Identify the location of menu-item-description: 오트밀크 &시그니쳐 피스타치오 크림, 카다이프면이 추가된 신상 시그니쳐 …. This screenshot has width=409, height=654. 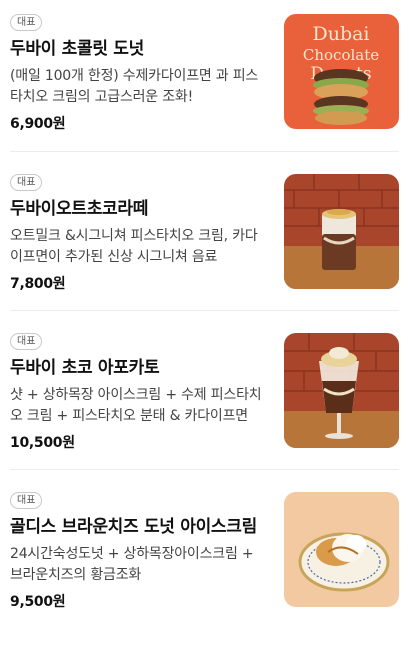
(134, 246).